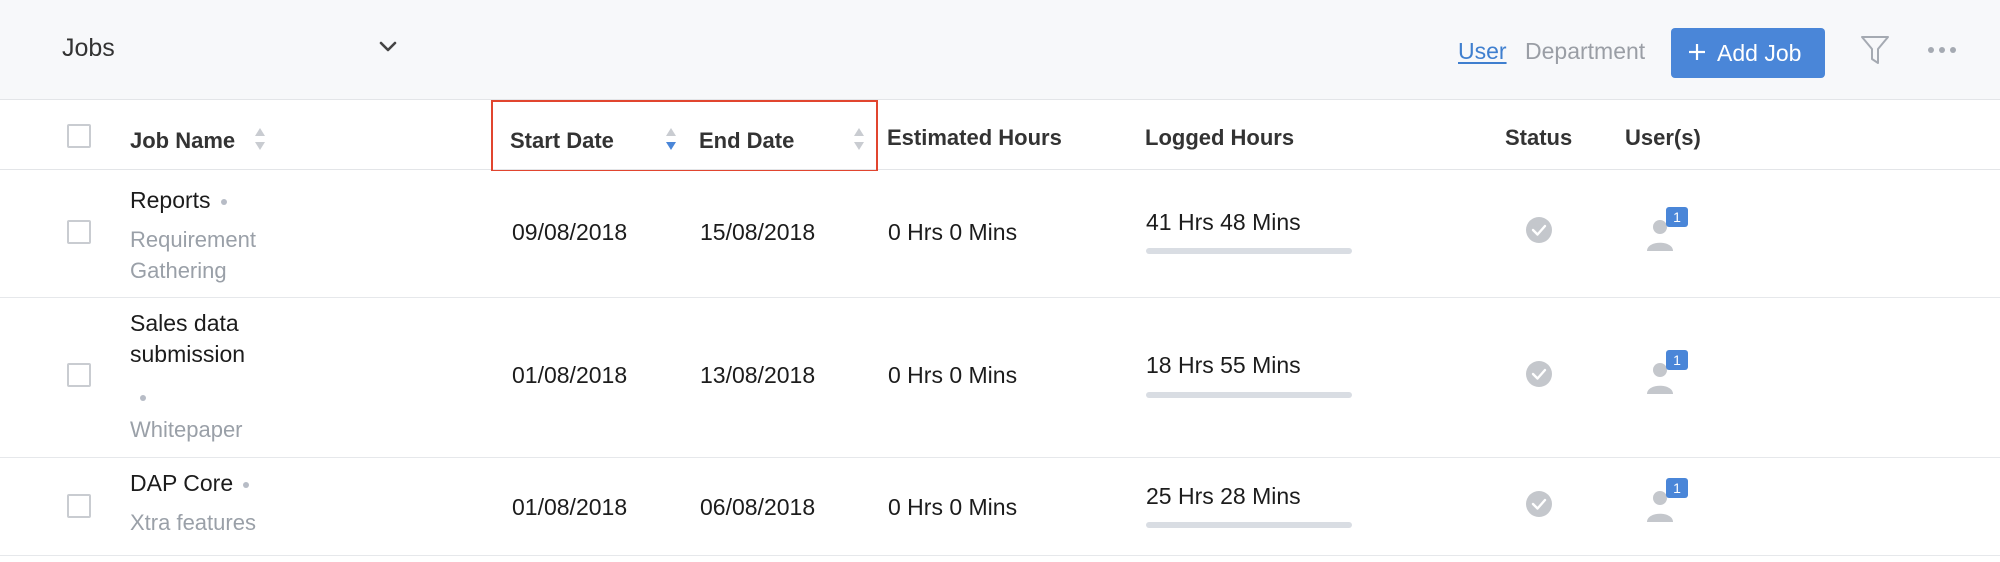  Describe the element at coordinates (570, 232) in the screenshot. I see `start-date: 09/08/2018` at that location.